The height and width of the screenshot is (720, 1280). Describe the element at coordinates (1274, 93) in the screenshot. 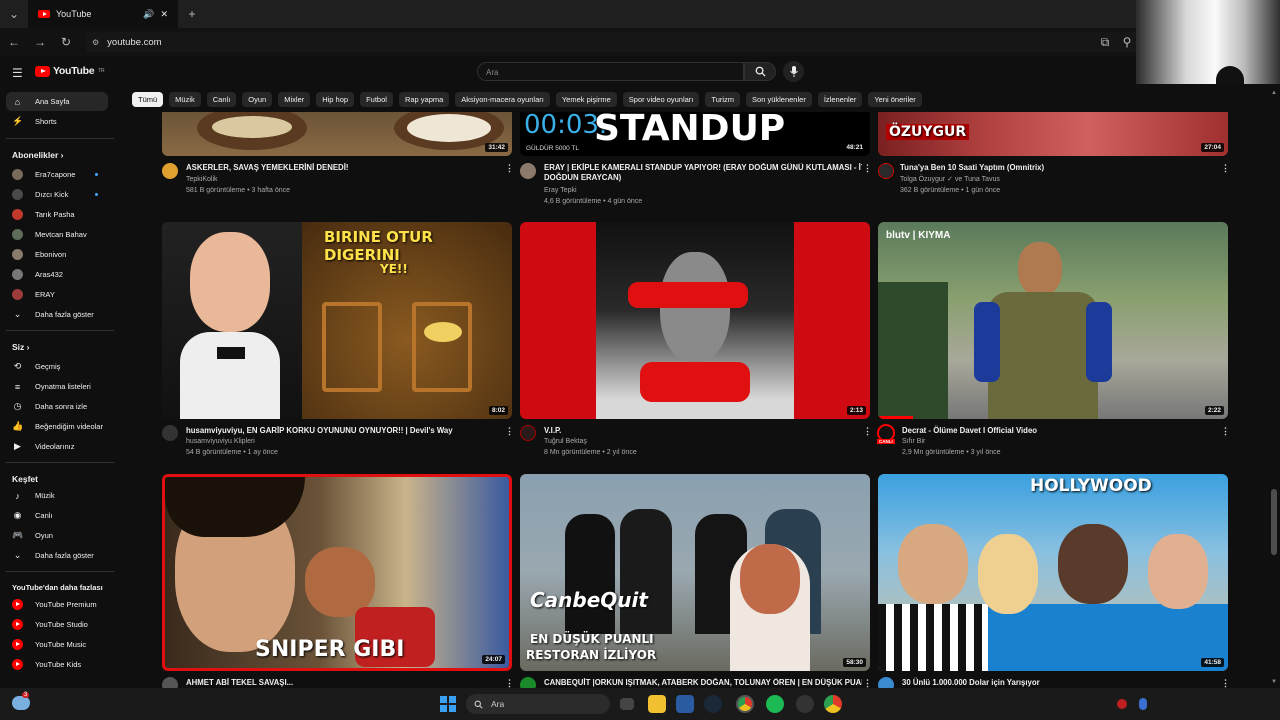

I see `scroll-up-arrow-icon: ▲` at that location.